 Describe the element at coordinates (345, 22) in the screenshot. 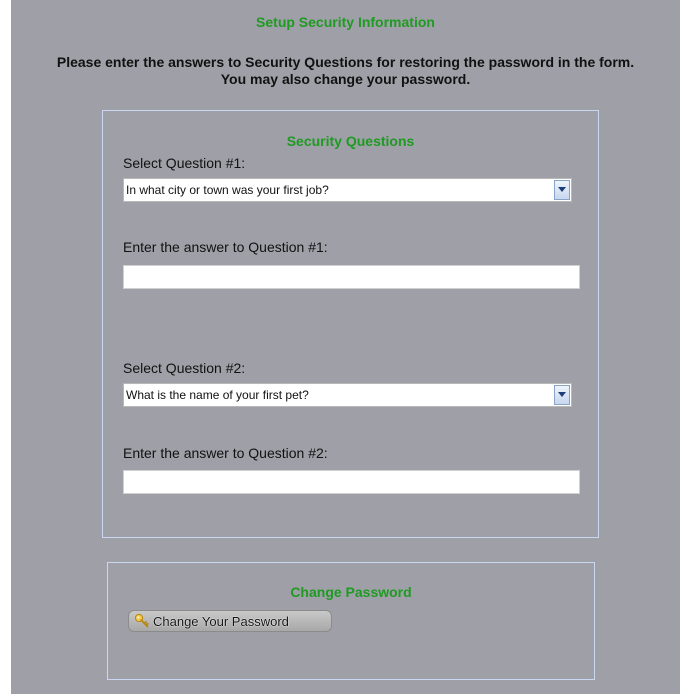

I see `page-title: Setup Security Information` at that location.